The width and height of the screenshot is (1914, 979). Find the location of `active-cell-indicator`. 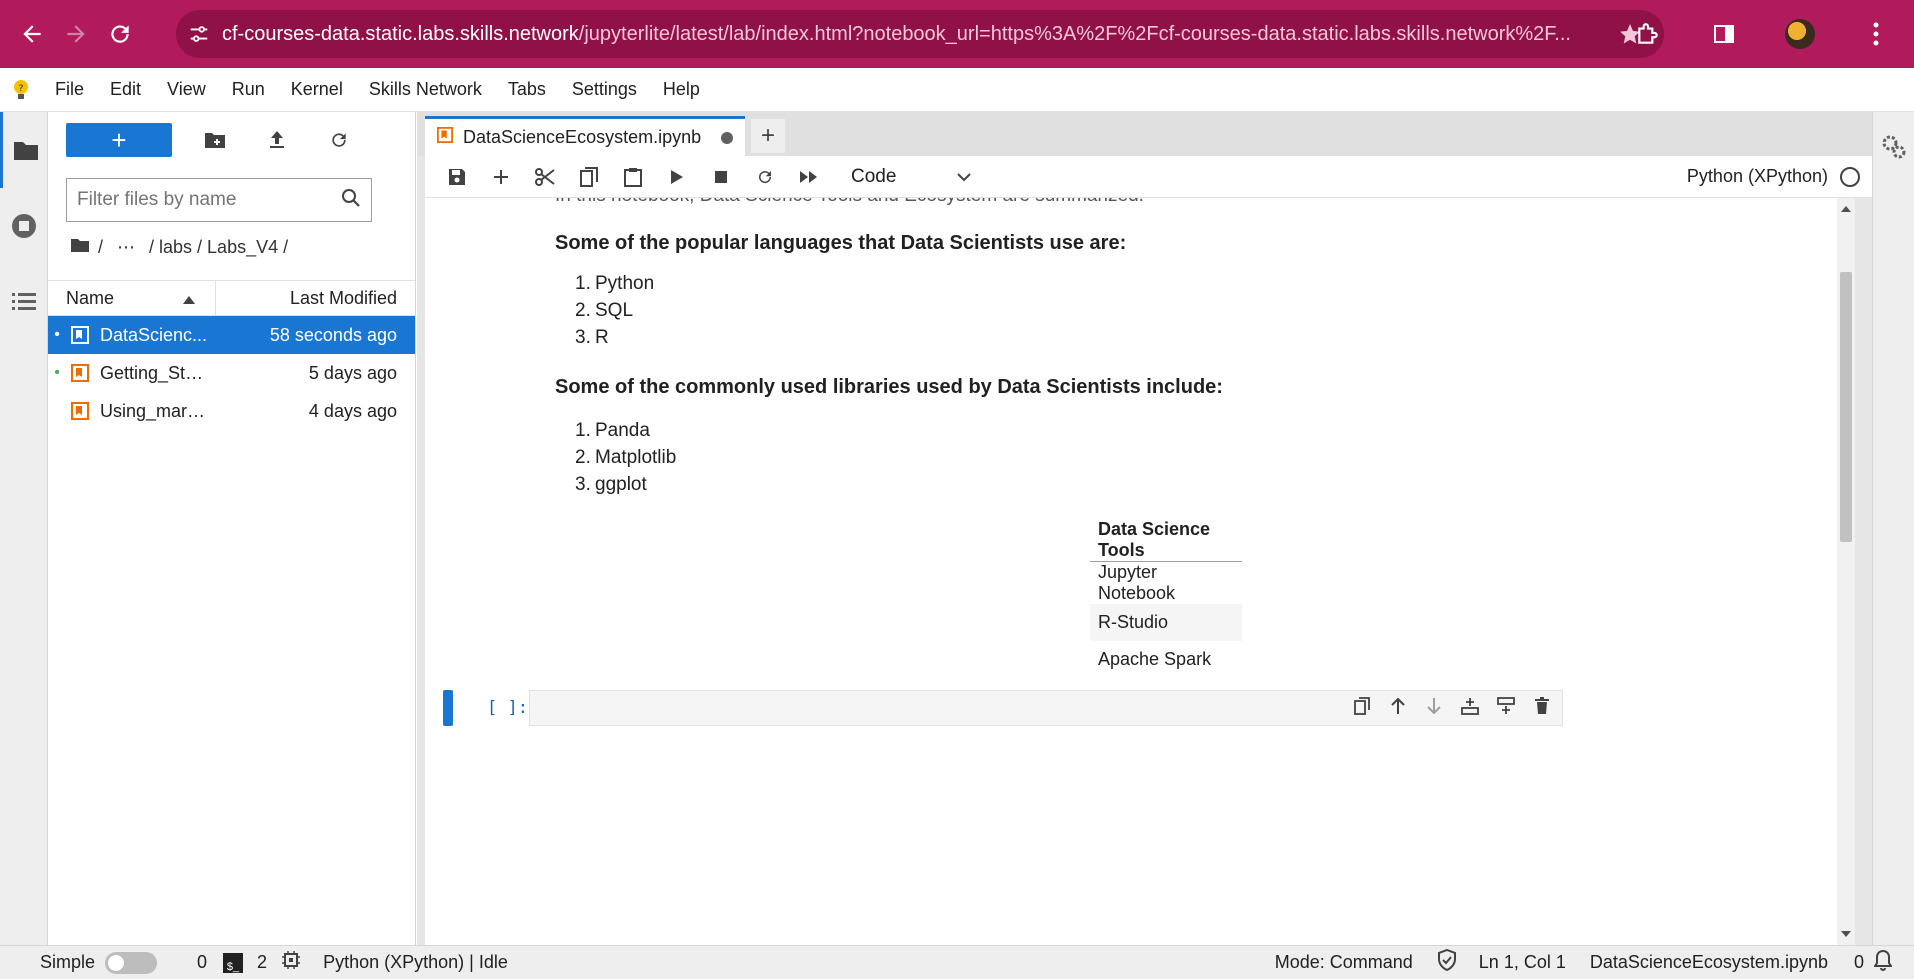

active-cell-indicator is located at coordinates (448, 708).